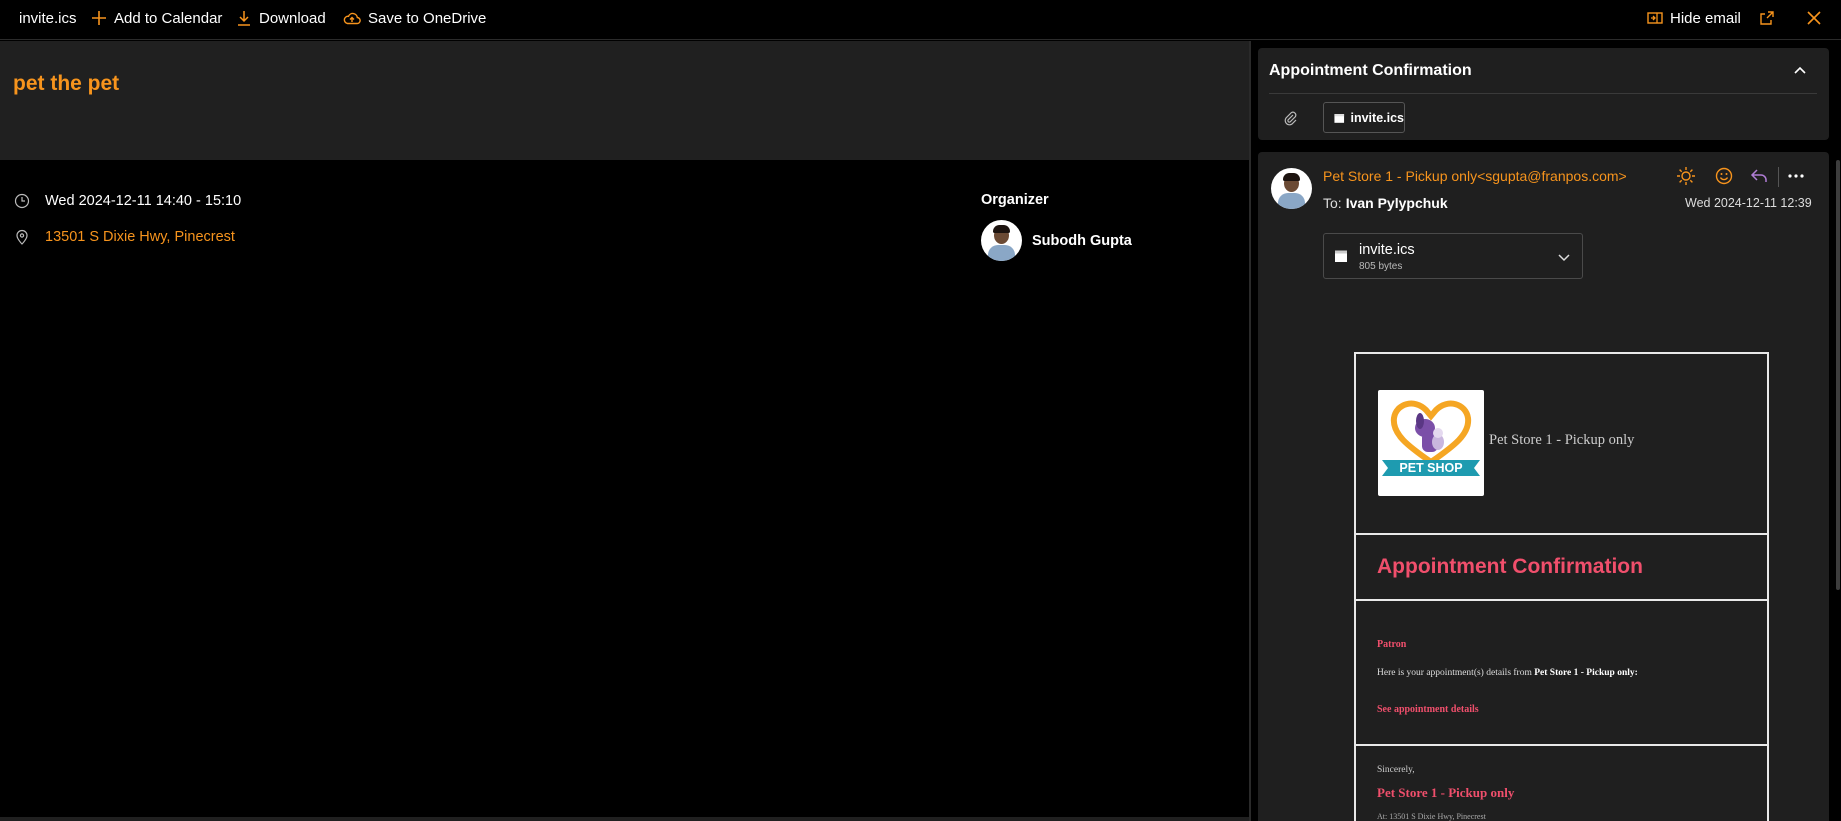  I want to click on subject-divider, so click(1543, 93).